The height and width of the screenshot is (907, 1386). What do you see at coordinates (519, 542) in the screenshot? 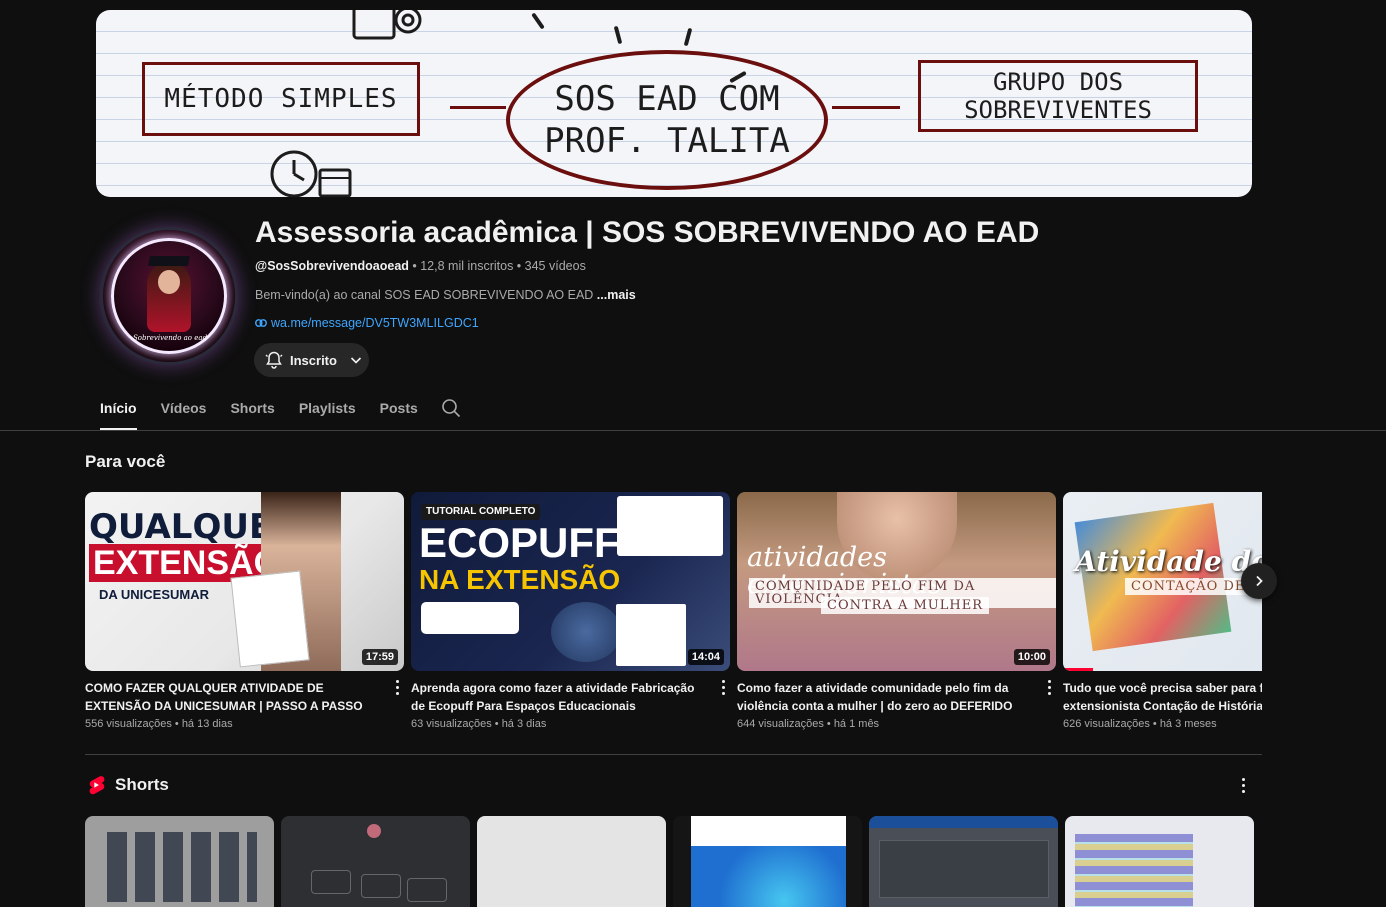
I see `thumb-text: ECOPUFF` at bounding box center [519, 542].